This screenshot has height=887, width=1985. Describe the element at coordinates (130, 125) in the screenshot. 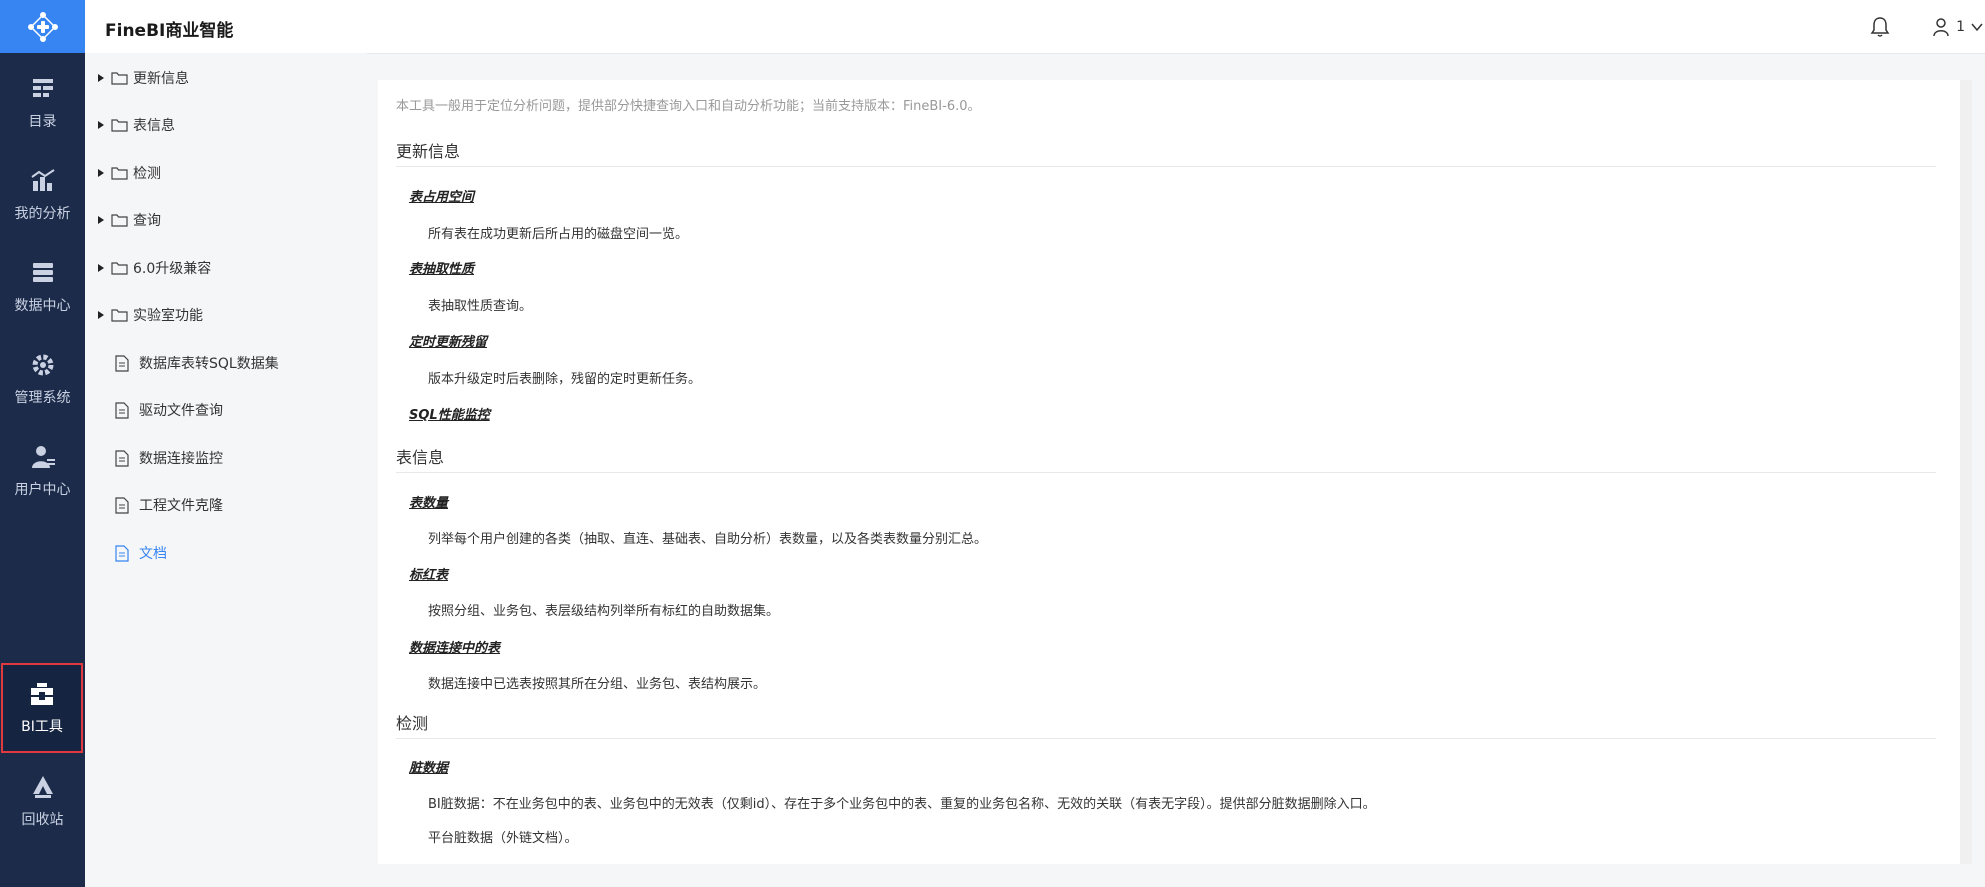

I see `tree-folder-table-info: 表信息` at that location.